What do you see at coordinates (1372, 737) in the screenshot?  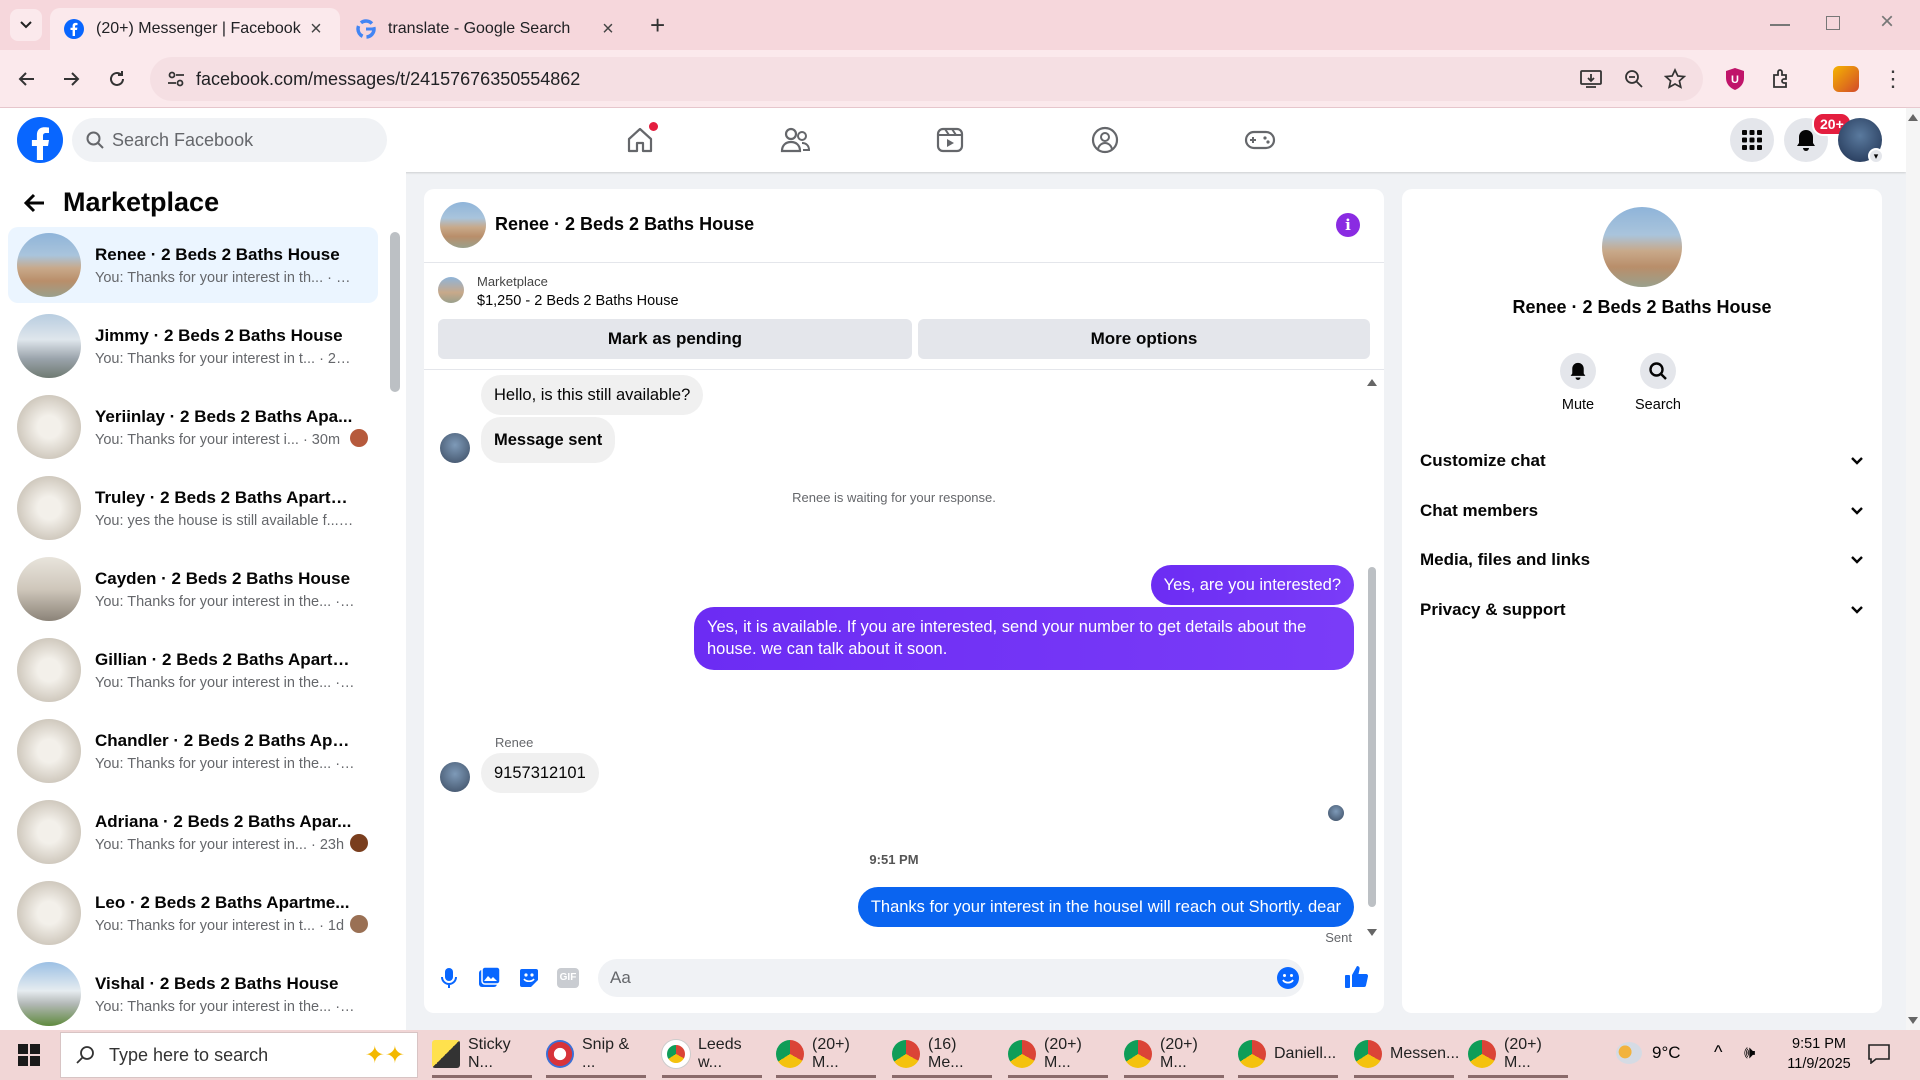 I see `chat-scrollbar` at bounding box center [1372, 737].